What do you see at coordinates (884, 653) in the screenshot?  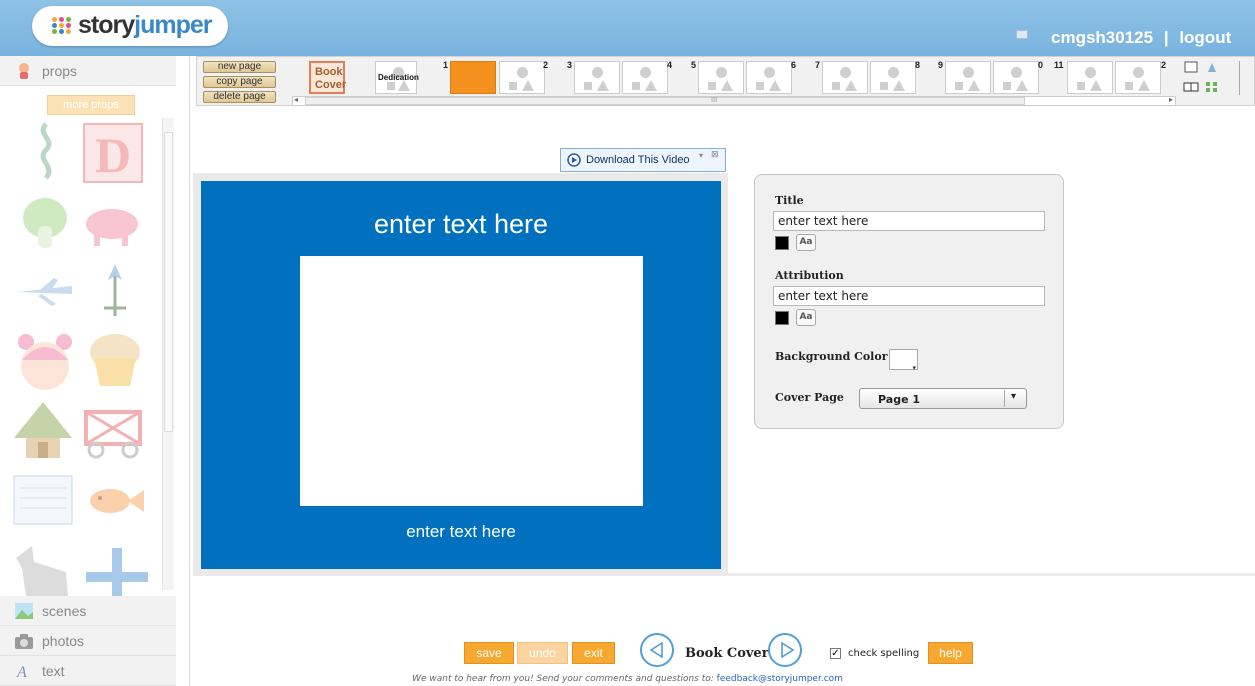 I see `check-spelling-label: check spelling` at bounding box center [884, 653].